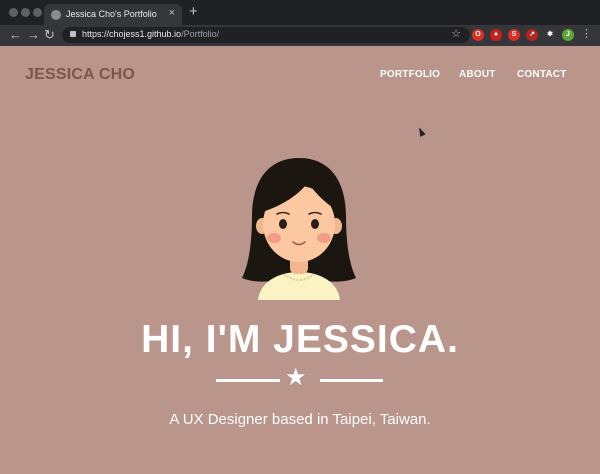 This screenshot has width=600, height=474. Describe the element at coordinates (49, 35) in the screenshot. I see `reload-icon: ↻` at that location.